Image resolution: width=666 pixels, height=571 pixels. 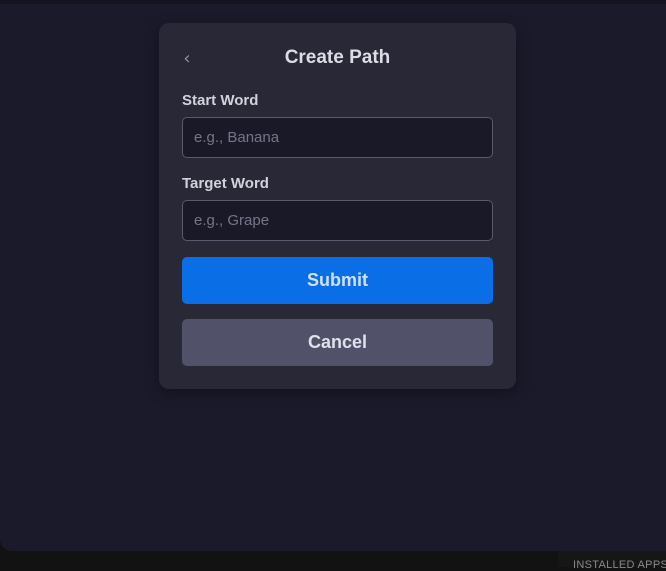 What do you see at coordinates (337, 220) in the screenshot?
I see `target-word-input` at bounding box center [337, 220].